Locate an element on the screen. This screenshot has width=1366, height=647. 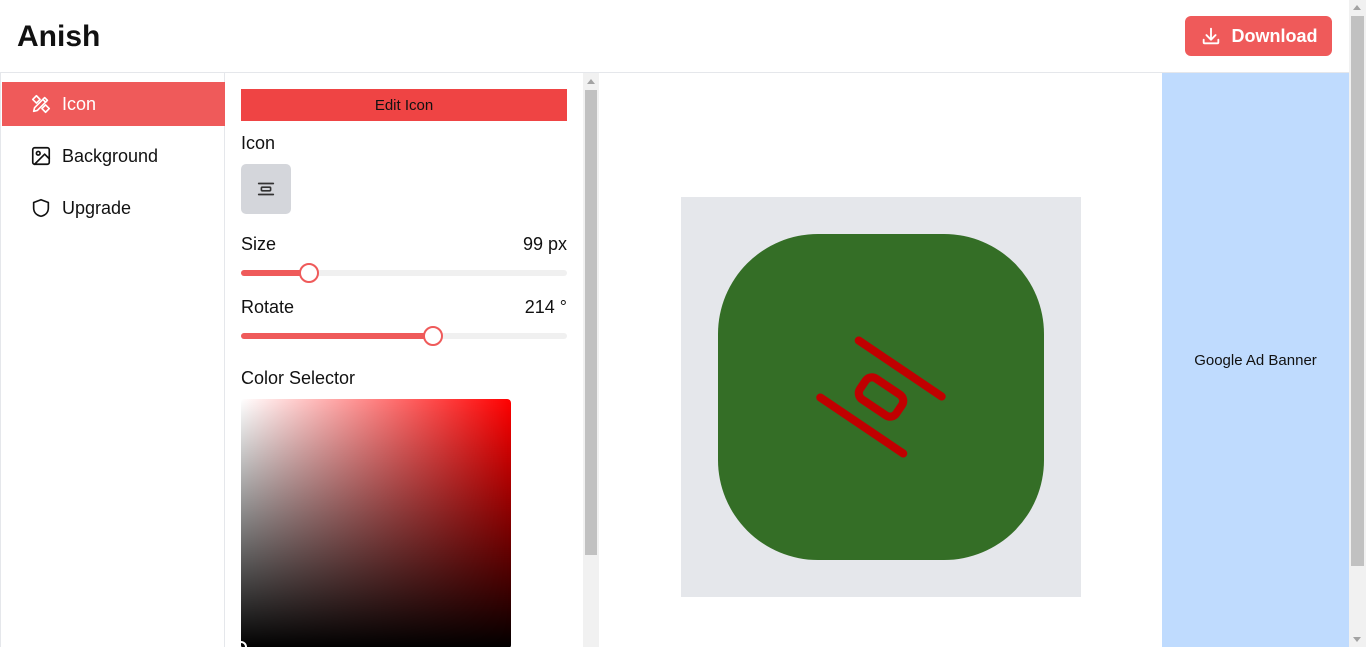
icon-picker-button is located at coordinates (266, 189).